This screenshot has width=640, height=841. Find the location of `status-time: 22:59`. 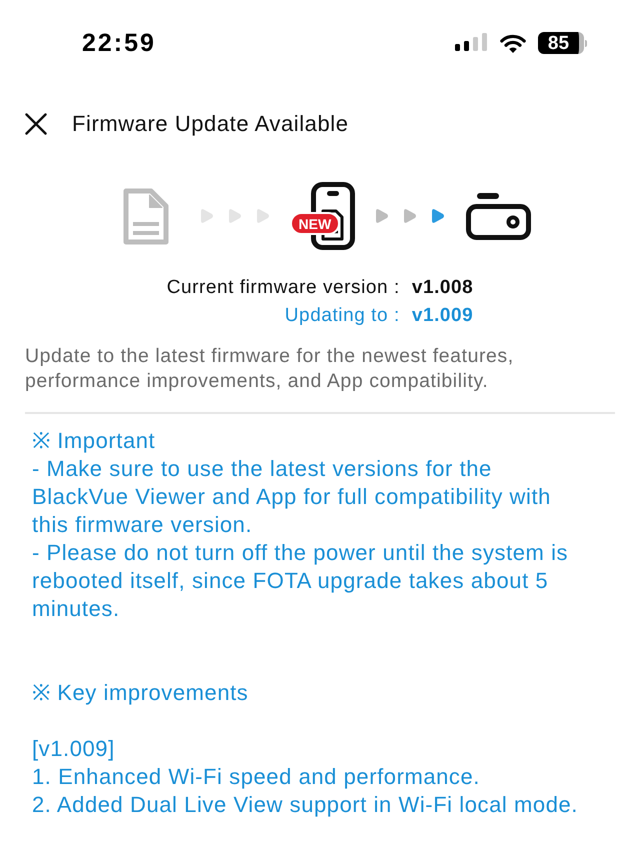

status-time: 22:59 is located at coordinates (119, 43).